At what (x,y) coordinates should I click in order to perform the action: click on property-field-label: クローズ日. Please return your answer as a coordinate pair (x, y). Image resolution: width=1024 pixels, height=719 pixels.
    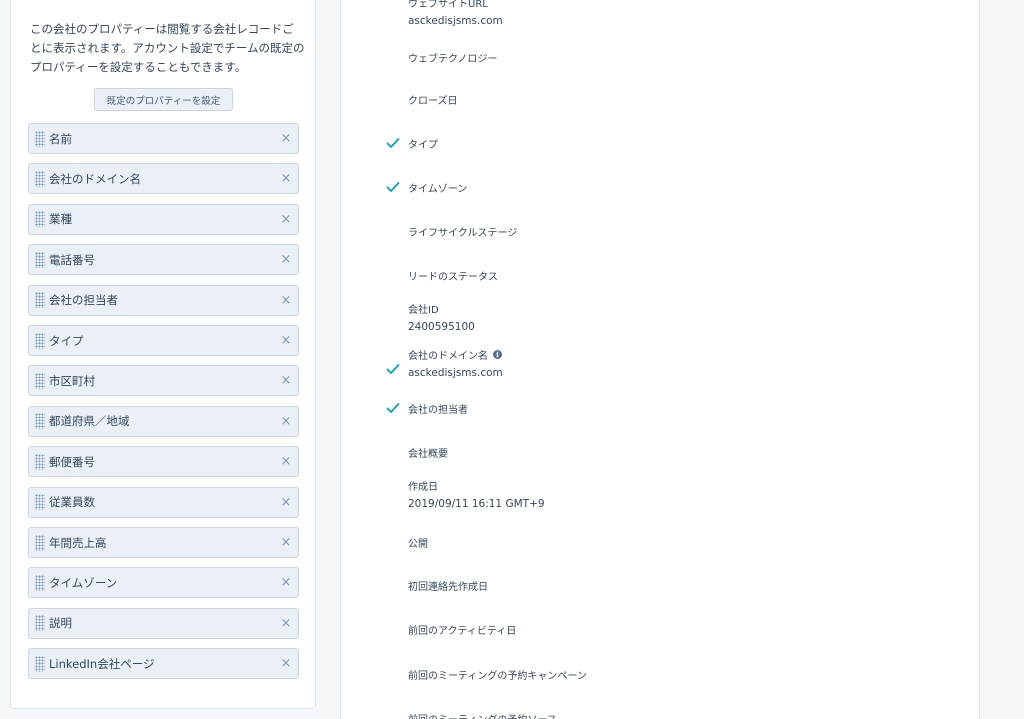
    Looking at the image, I should click on (433, 101).